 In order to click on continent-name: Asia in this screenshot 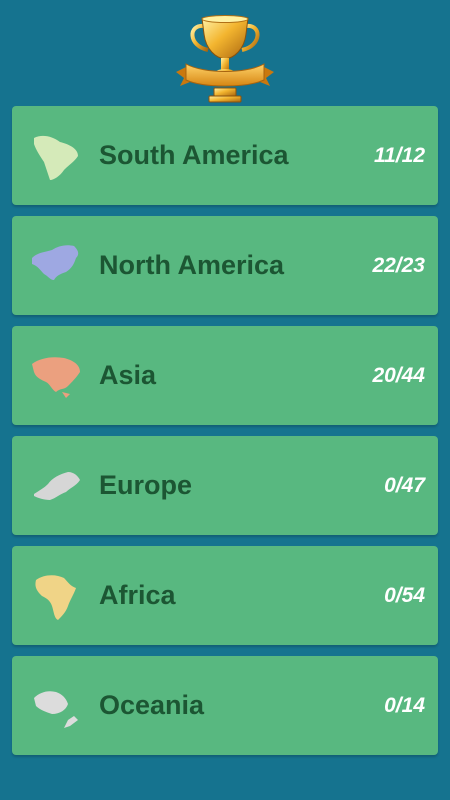, I will do `click(128, 375)`.